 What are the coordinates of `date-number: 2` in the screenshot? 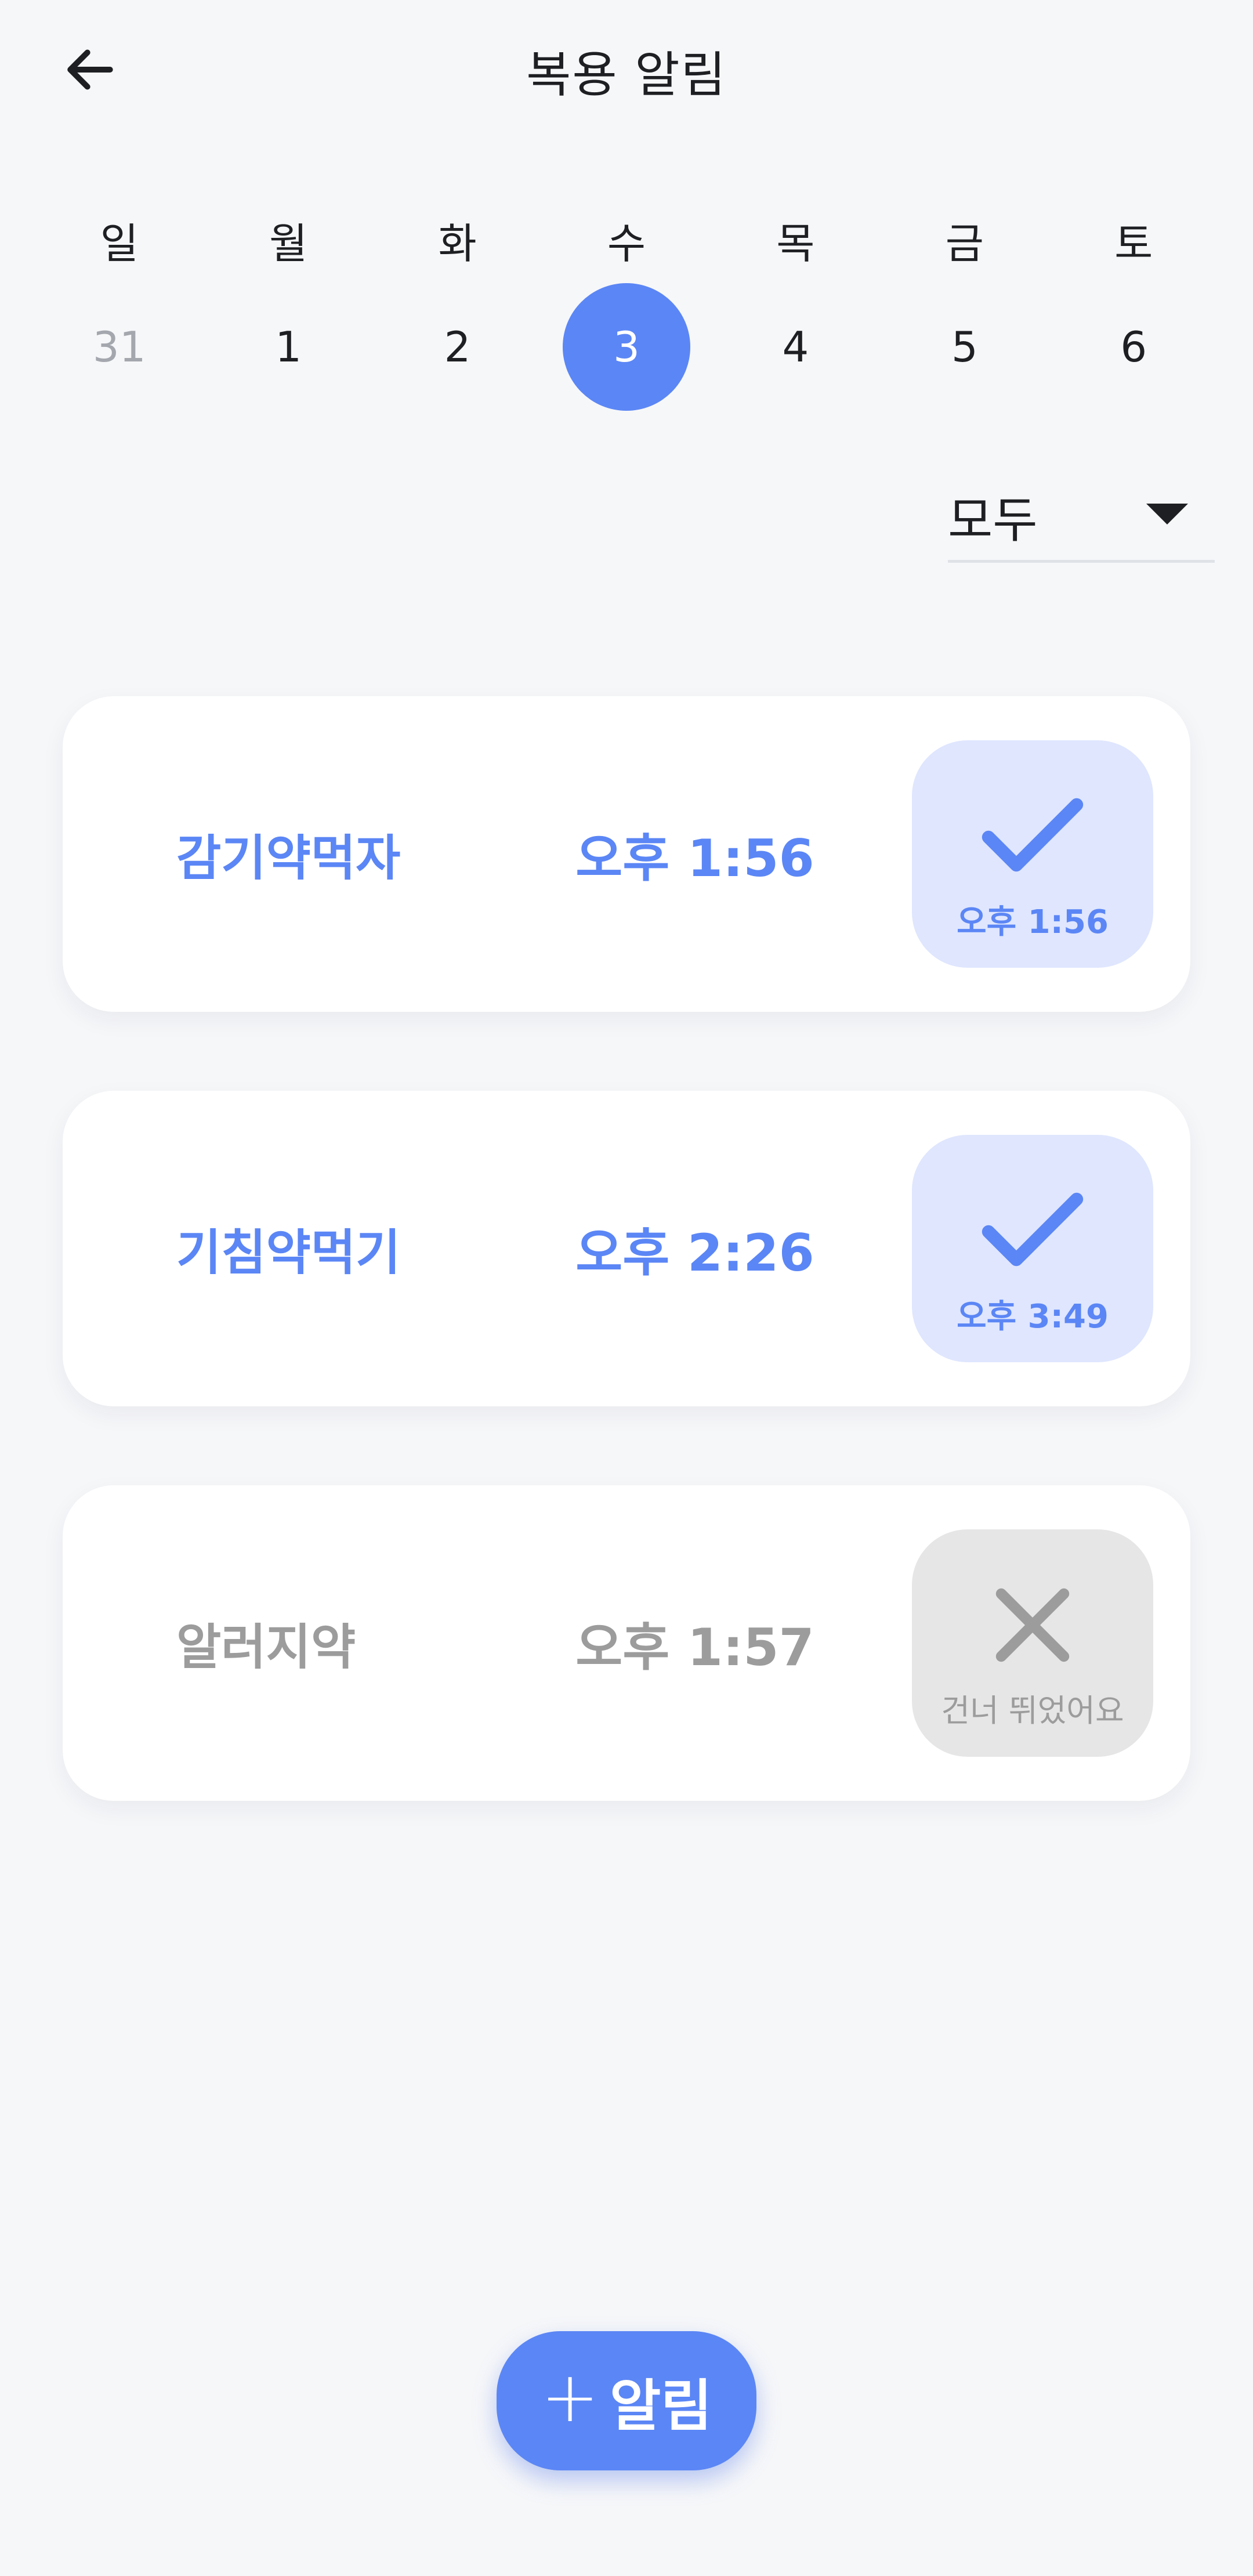 It's located at (458, 347).